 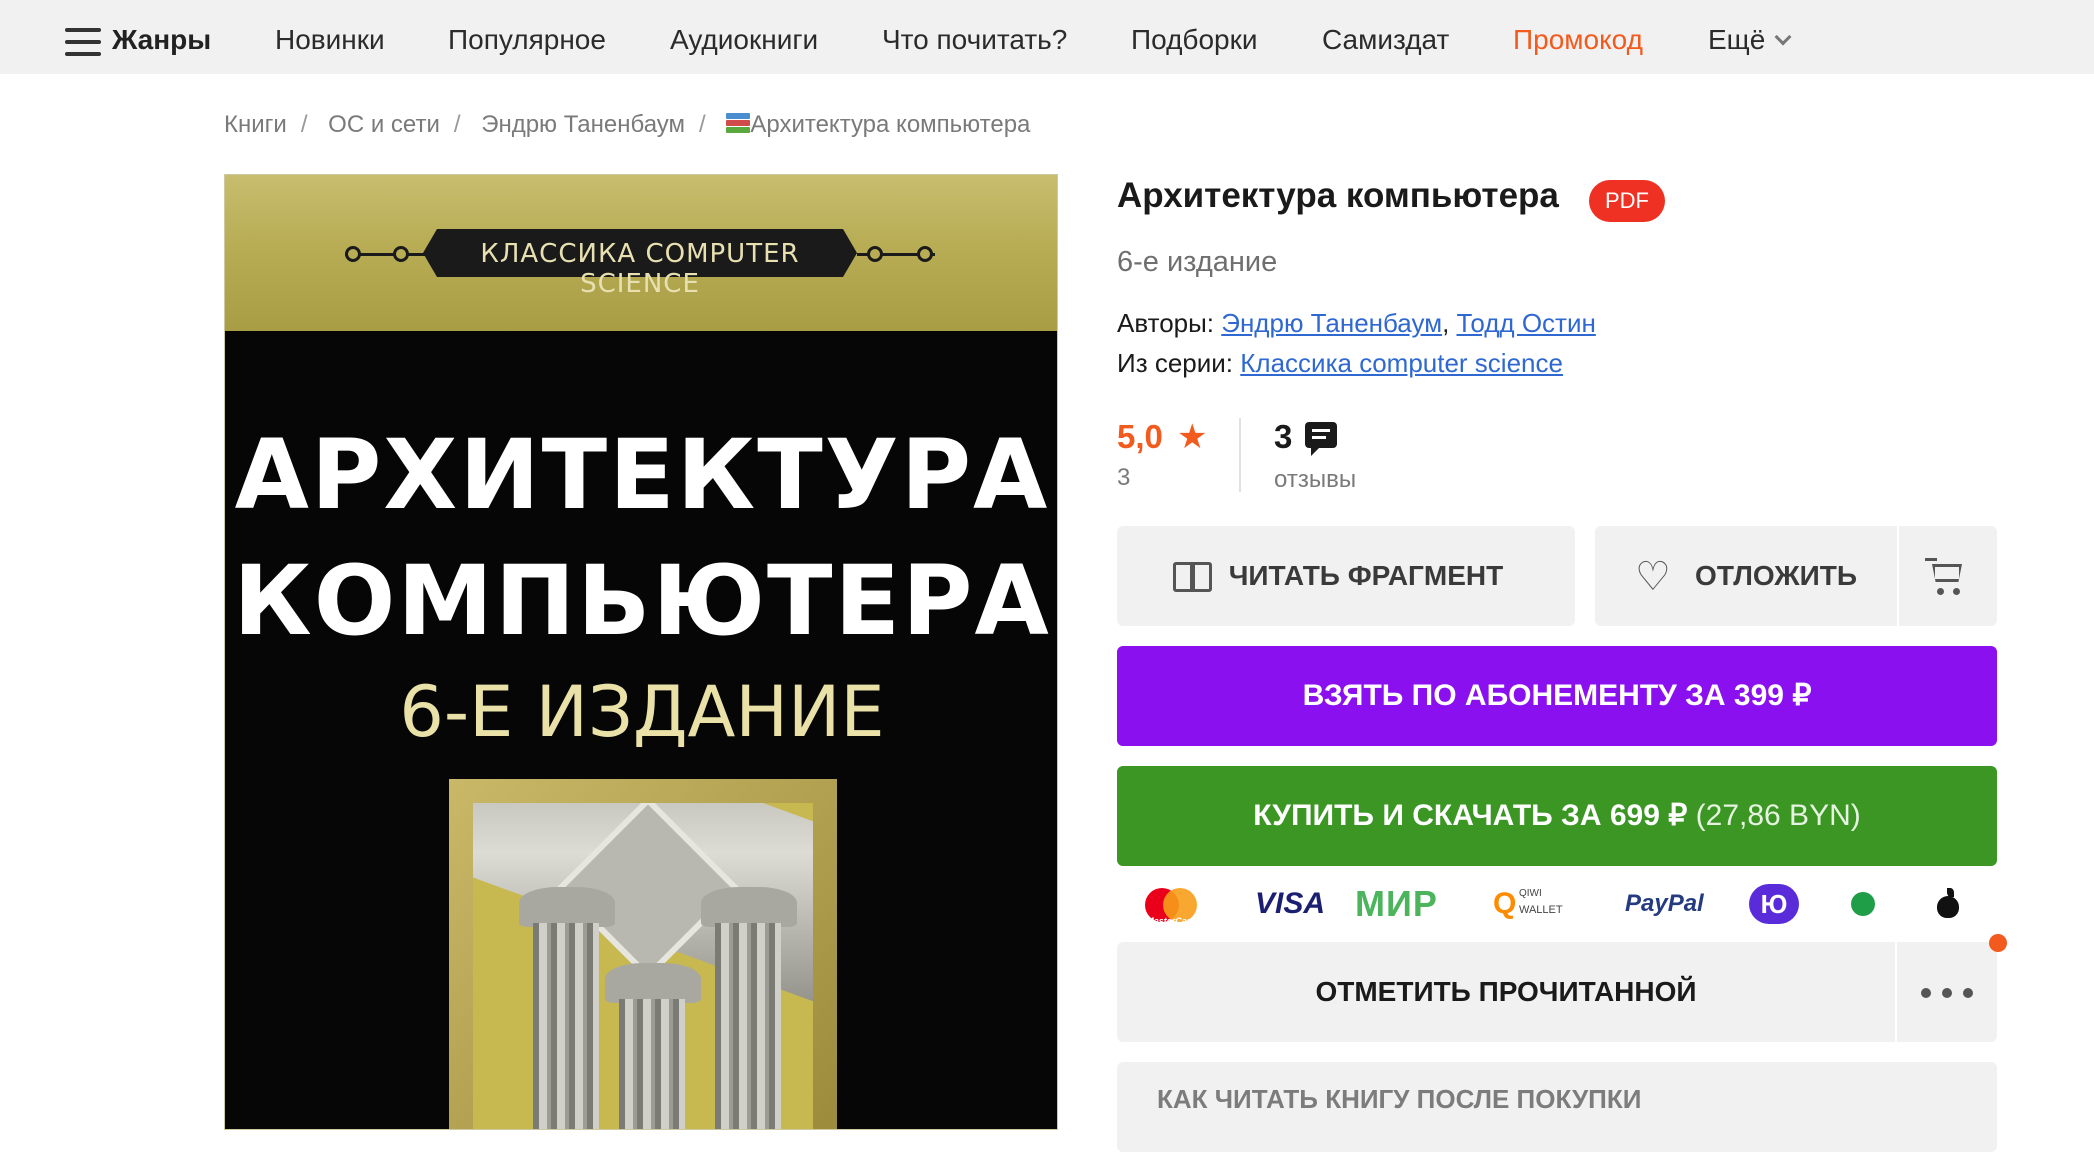 What do you see at coordinates (1774, 904) in the screenshot?
I see `yoomoney-icon: Ю` at bounding box center [1774, 904].